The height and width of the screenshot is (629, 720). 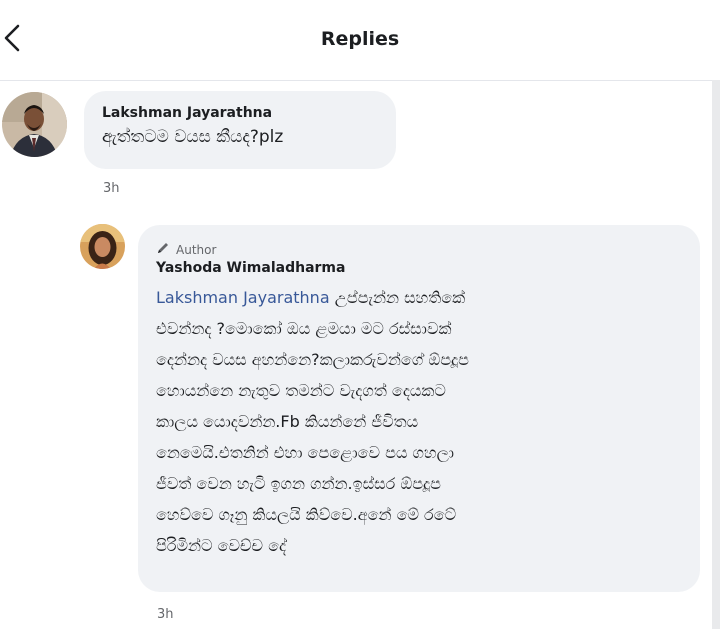 I want to click on scrollbar-track, so click(x=716, y=354).